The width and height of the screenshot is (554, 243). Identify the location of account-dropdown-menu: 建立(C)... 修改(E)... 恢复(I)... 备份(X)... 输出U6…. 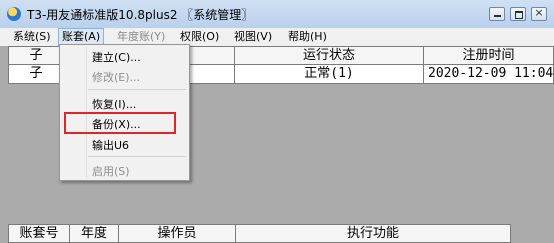
(124, 112).